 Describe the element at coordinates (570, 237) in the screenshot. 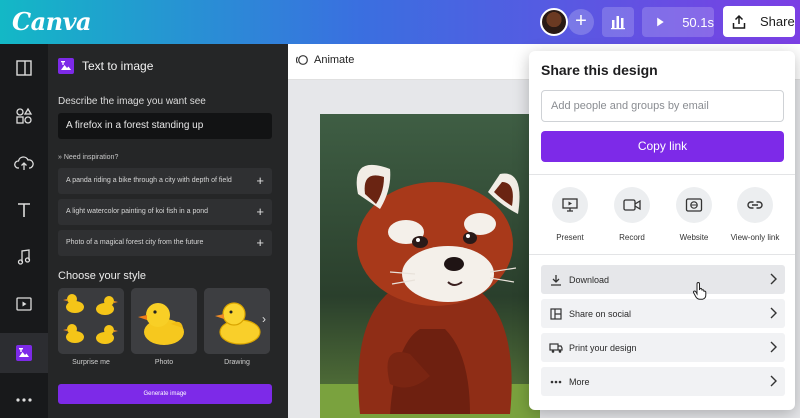

I see `quick-label: Present` at that location.